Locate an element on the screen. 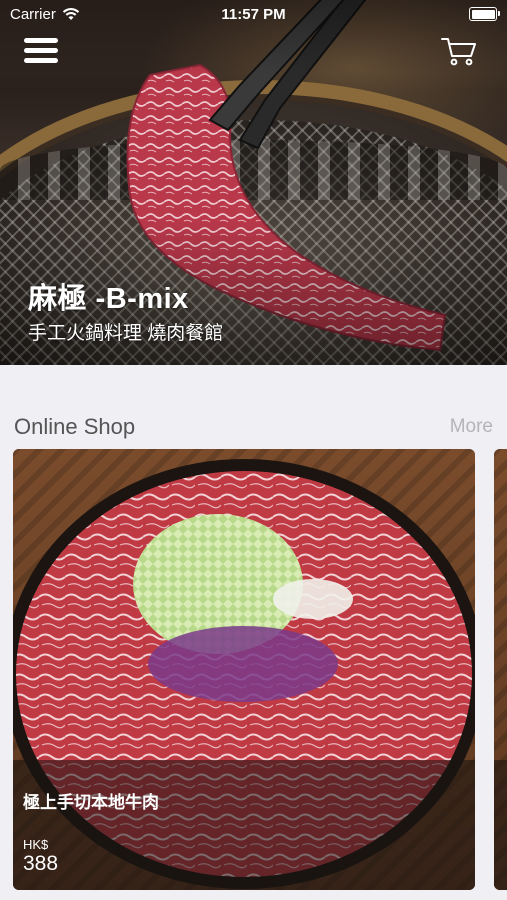 This screenshot has width=507, height=900. product-info-overlay: 極上手切本地牛肉 HK$ 388 is located at coordinates (244, 825).